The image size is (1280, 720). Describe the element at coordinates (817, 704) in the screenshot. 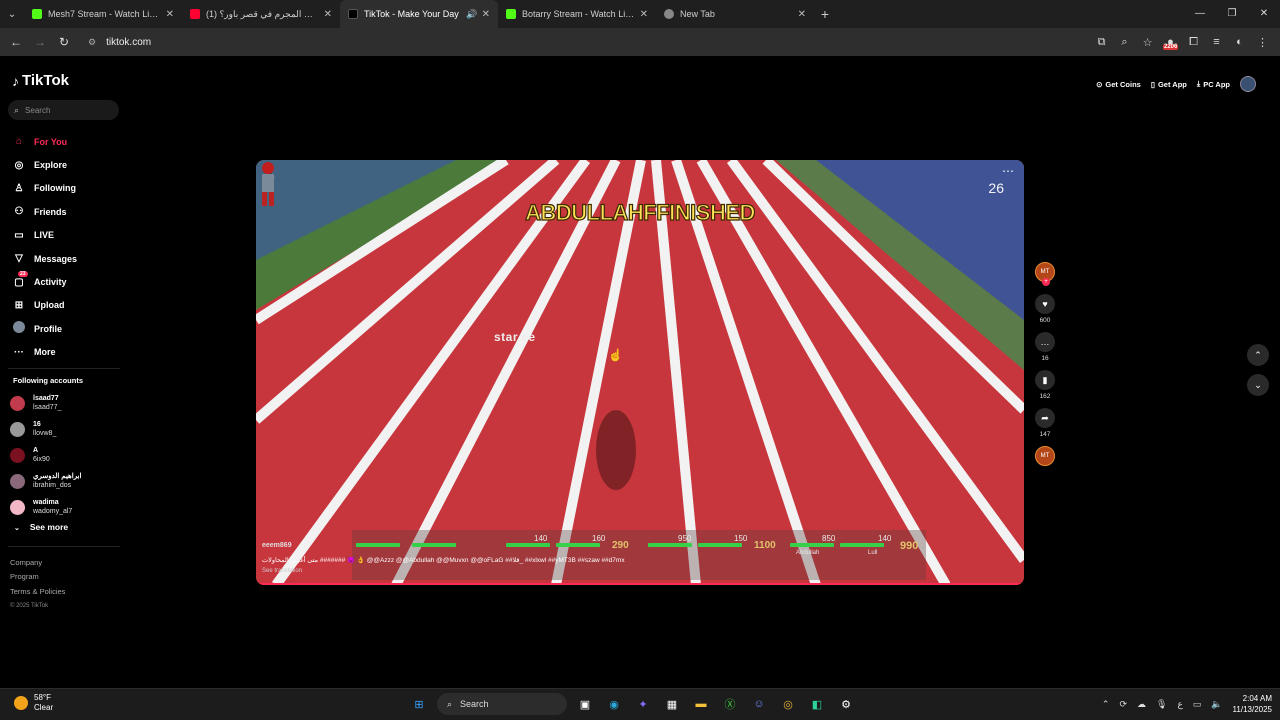

I see `app-icon: ◧` at that location.